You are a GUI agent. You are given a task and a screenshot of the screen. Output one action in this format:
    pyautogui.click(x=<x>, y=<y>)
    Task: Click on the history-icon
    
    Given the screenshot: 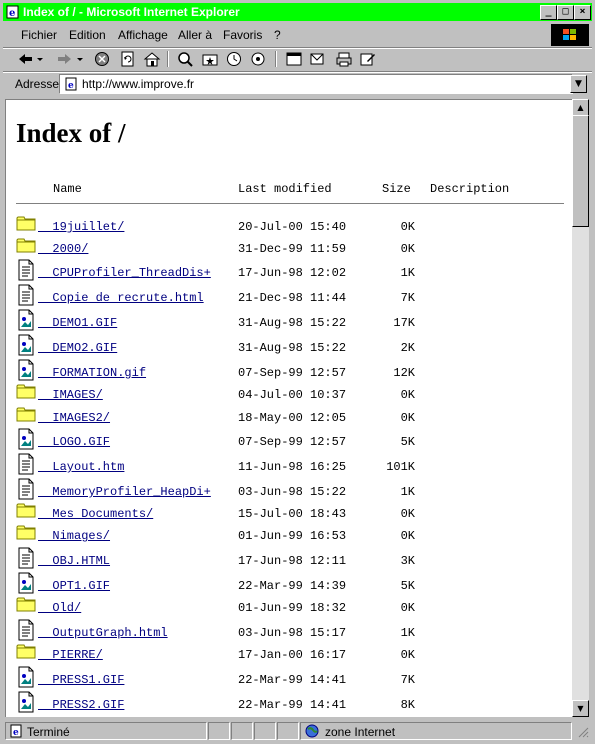 What is the action you would take?
    pyautogui.click(x=234, y=59)
    